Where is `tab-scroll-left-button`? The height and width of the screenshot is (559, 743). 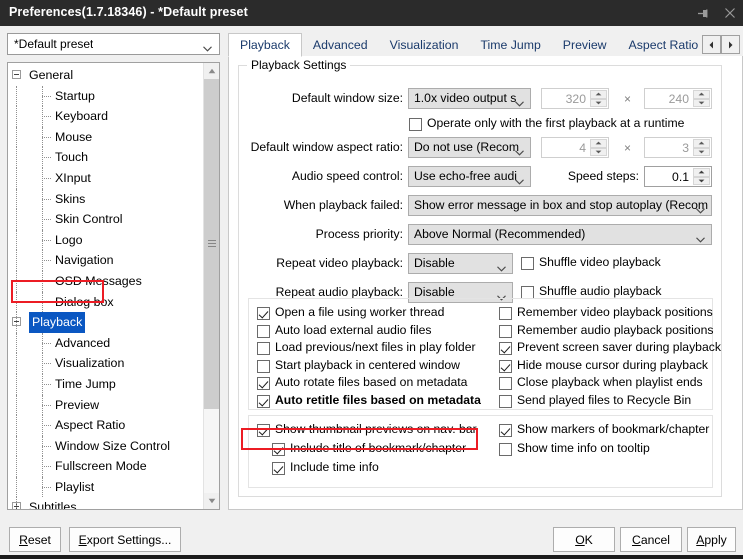
tab-scroll-left-button is located at coordinates (711, 44).